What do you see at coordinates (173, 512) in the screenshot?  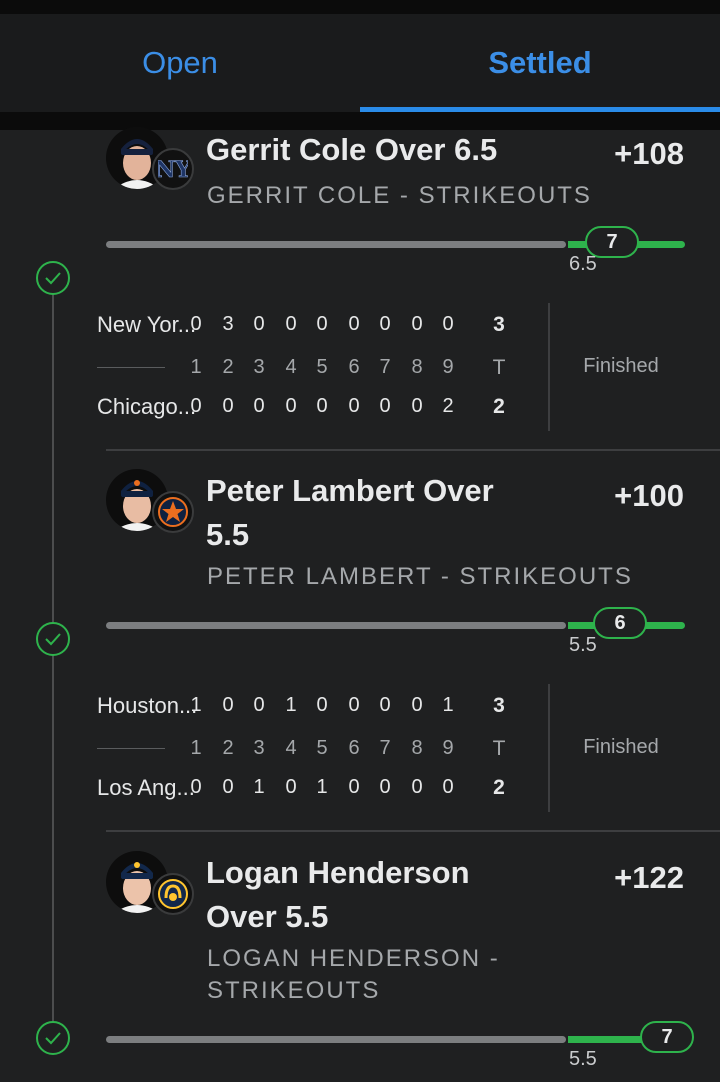 I see `astros-logo-icon` at bounding box center [173, 512].